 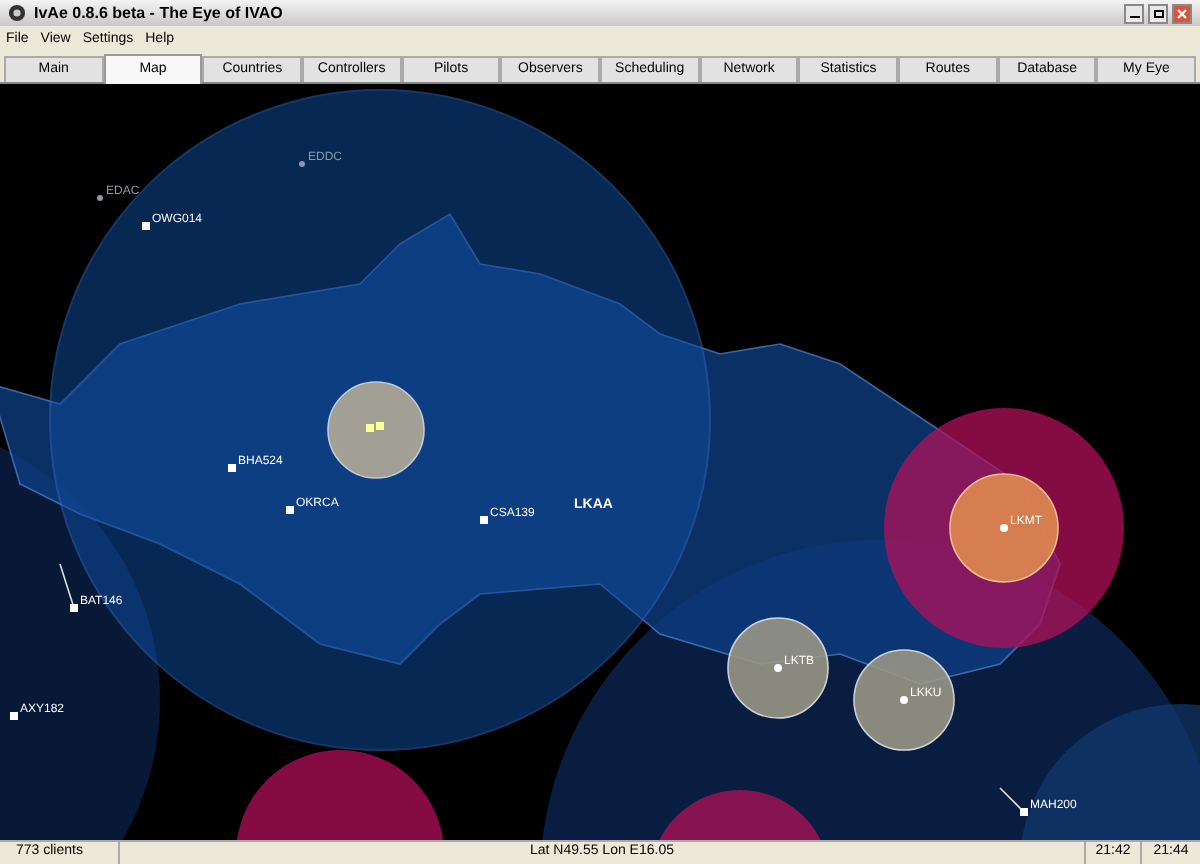 I want to click on maximize-button, so click(x=1158, y=13).